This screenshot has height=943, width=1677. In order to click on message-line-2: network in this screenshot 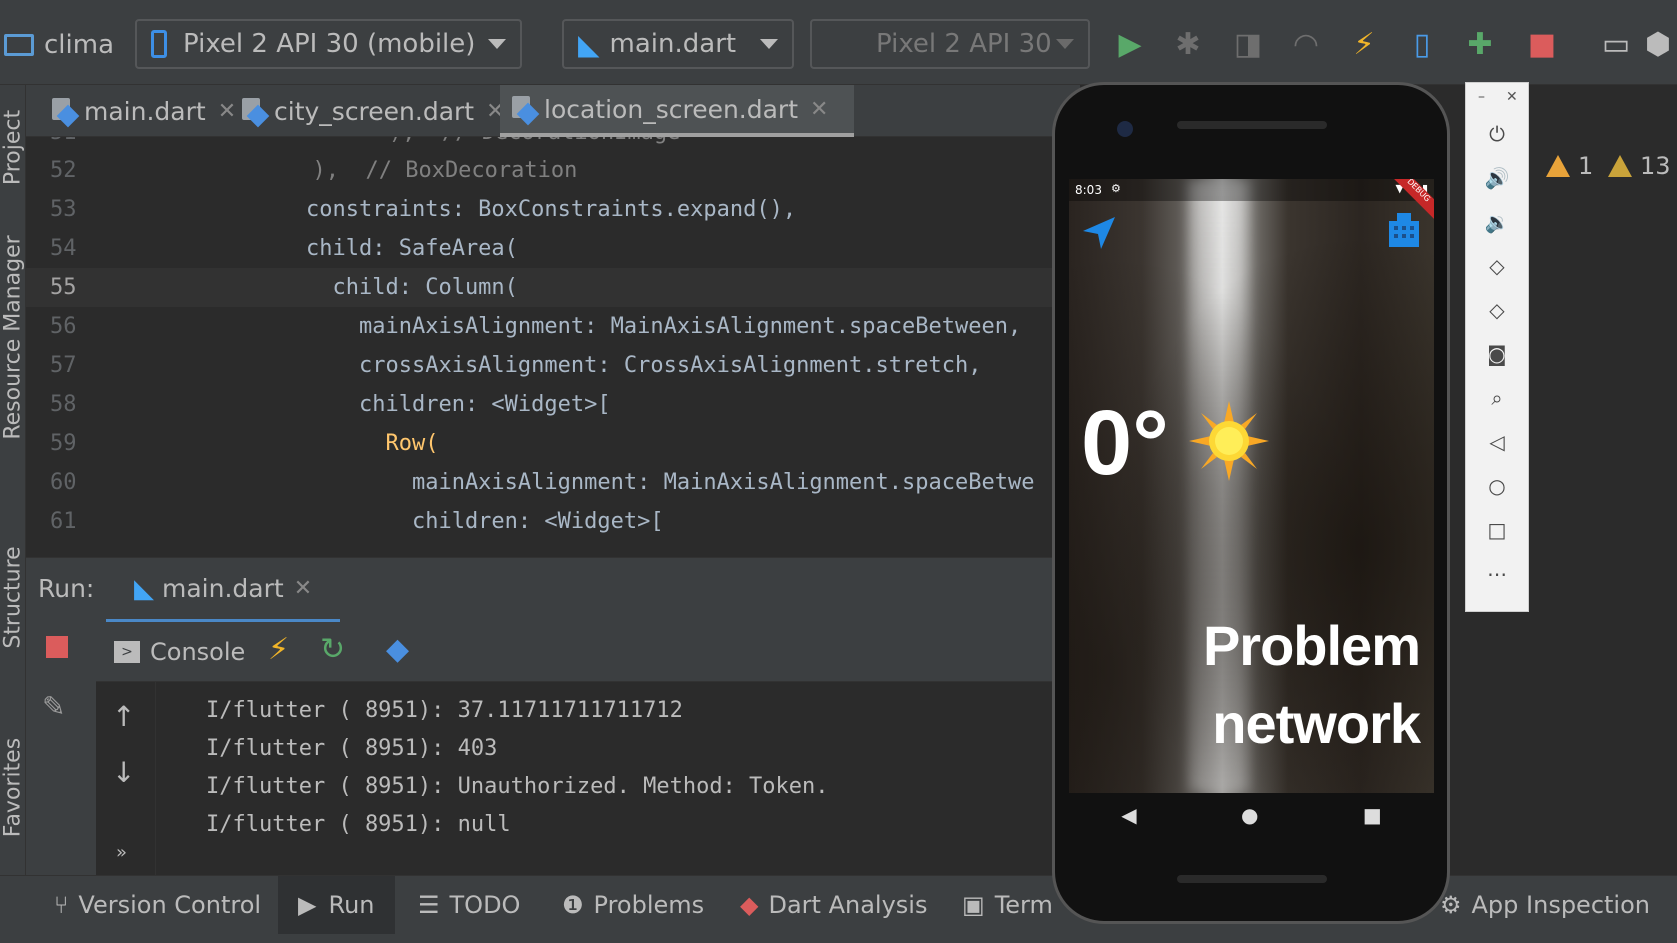, I will do `click(1316, 723)`.